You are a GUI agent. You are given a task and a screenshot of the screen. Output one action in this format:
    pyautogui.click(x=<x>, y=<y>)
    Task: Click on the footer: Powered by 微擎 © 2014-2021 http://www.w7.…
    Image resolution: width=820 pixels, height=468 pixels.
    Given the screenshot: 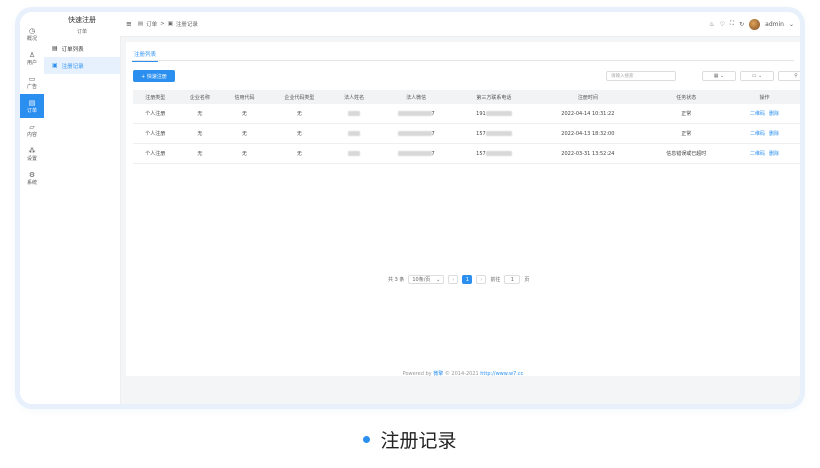 What is the action you would take?
    pyautogui.click(x=463, y=374)
    